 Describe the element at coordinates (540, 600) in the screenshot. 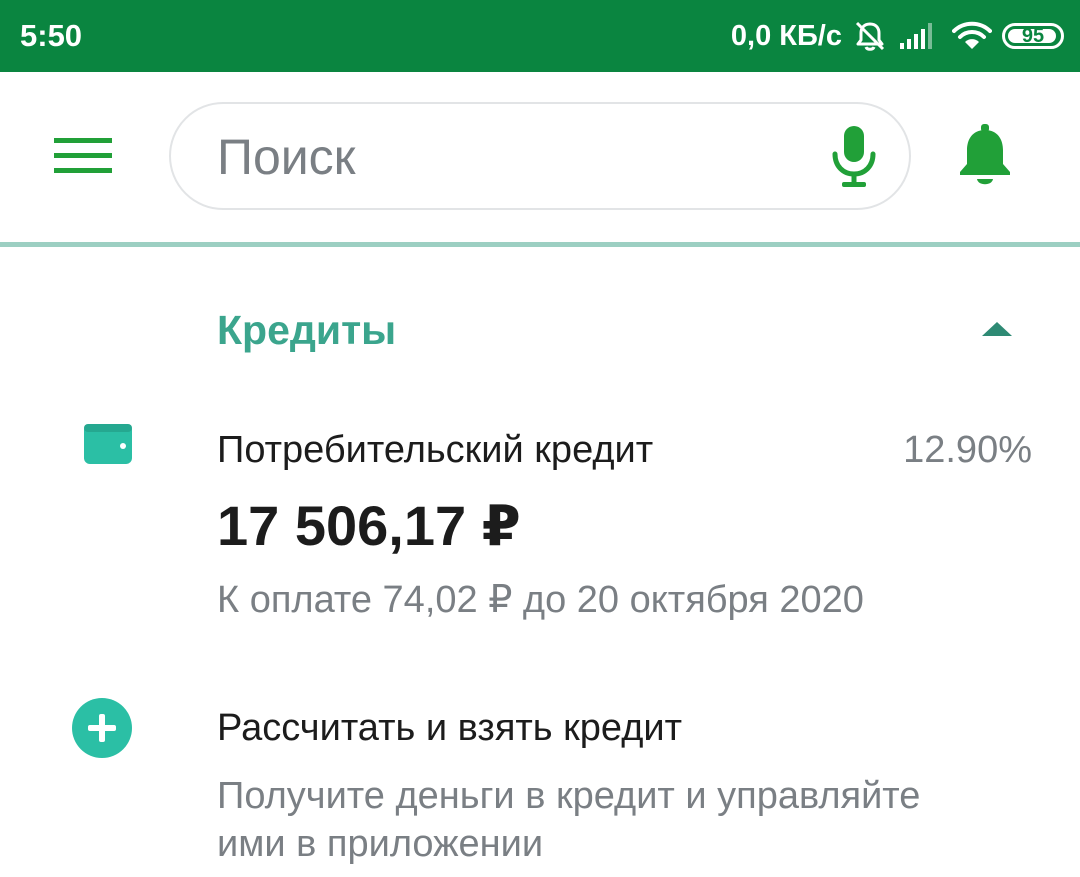

I see `loan-payment-info: К оплате 74,02 ₽ до 20 октября 2020` at that location.